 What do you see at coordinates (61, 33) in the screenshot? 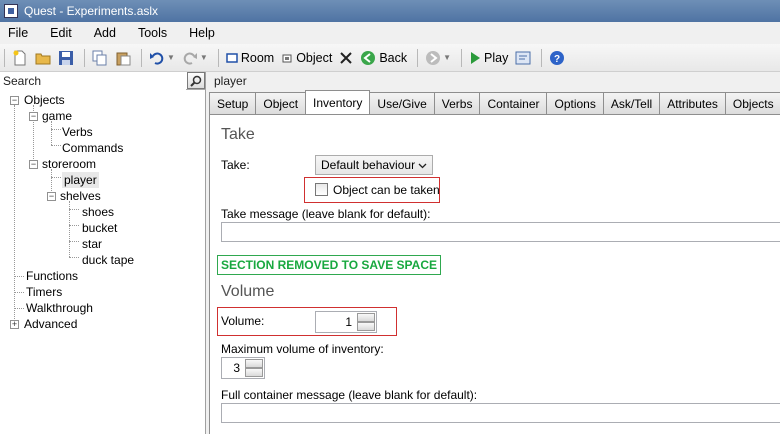
I see `menu-edit: Edit` at bounding box center [61, 33].